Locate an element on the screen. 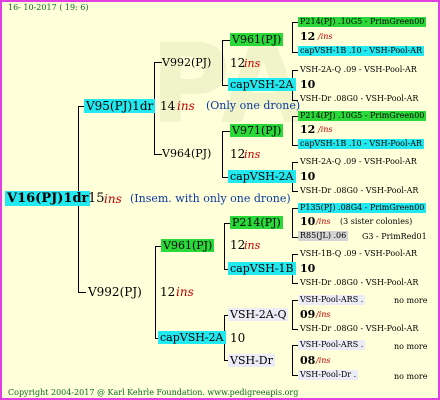 The width and height of the screenshot is (440, 400). lower-number: 12 is located at coordinates (168, 292).